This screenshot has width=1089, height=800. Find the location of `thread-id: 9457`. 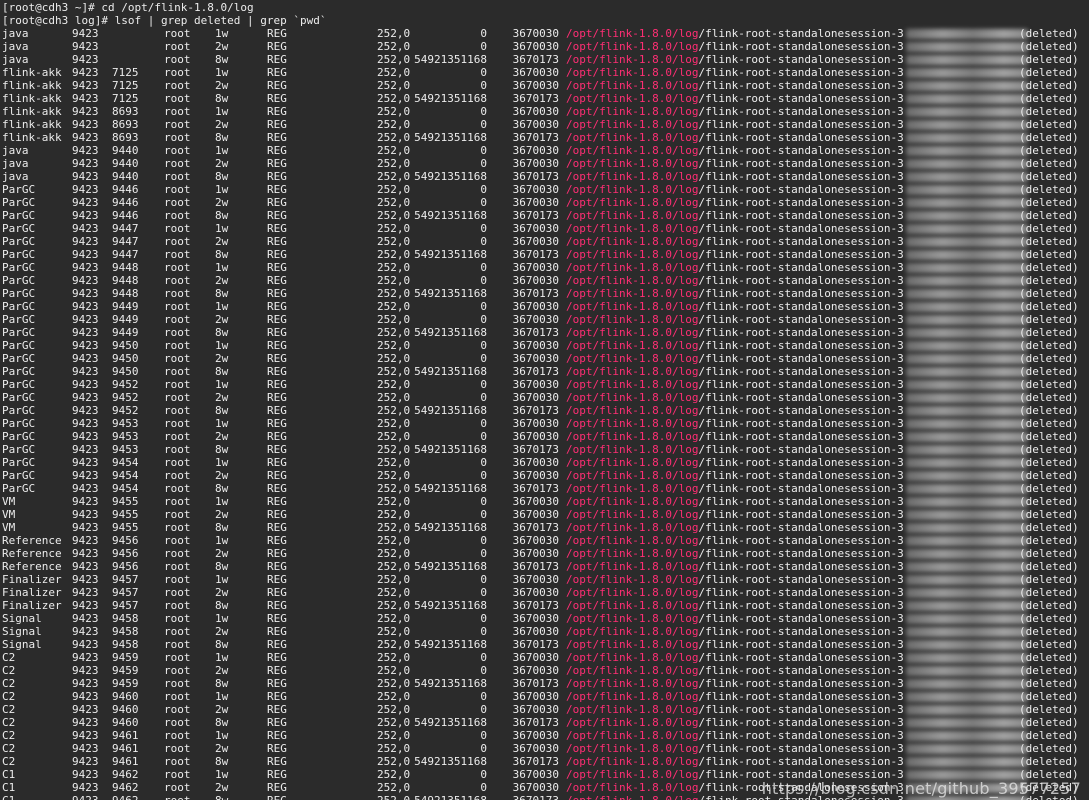

thread-id: 9457 is located at coordinates (125, 605).